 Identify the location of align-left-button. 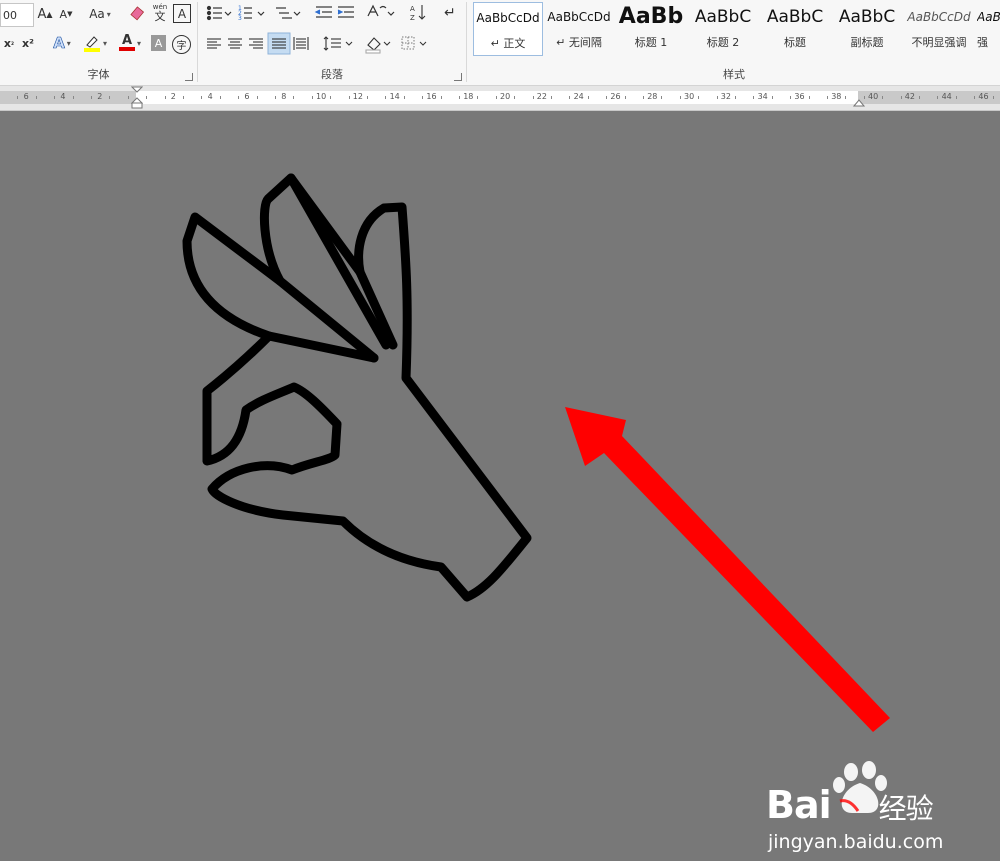
(213, 43).